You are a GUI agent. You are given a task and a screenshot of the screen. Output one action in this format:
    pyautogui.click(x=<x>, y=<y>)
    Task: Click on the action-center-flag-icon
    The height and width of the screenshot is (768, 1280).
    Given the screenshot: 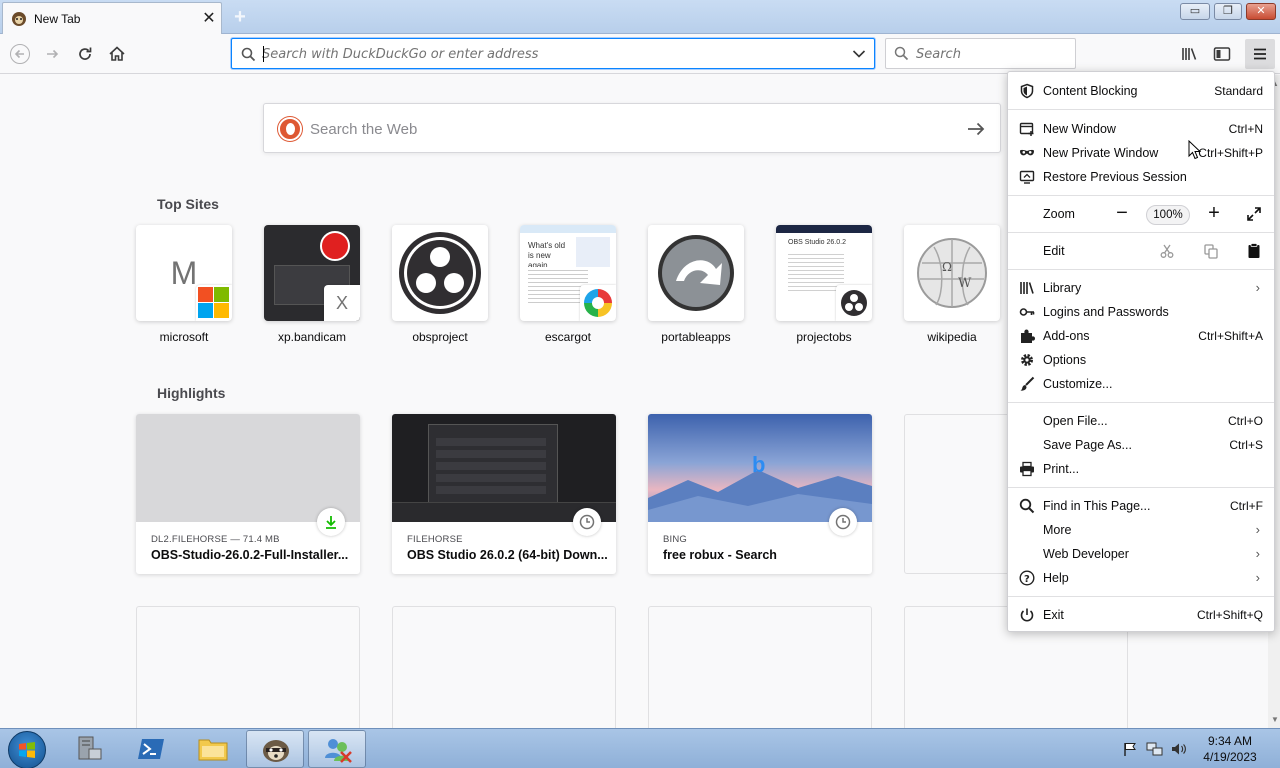 What is the action you would take?
    pyautogui.click(x=1130, y=749)
    